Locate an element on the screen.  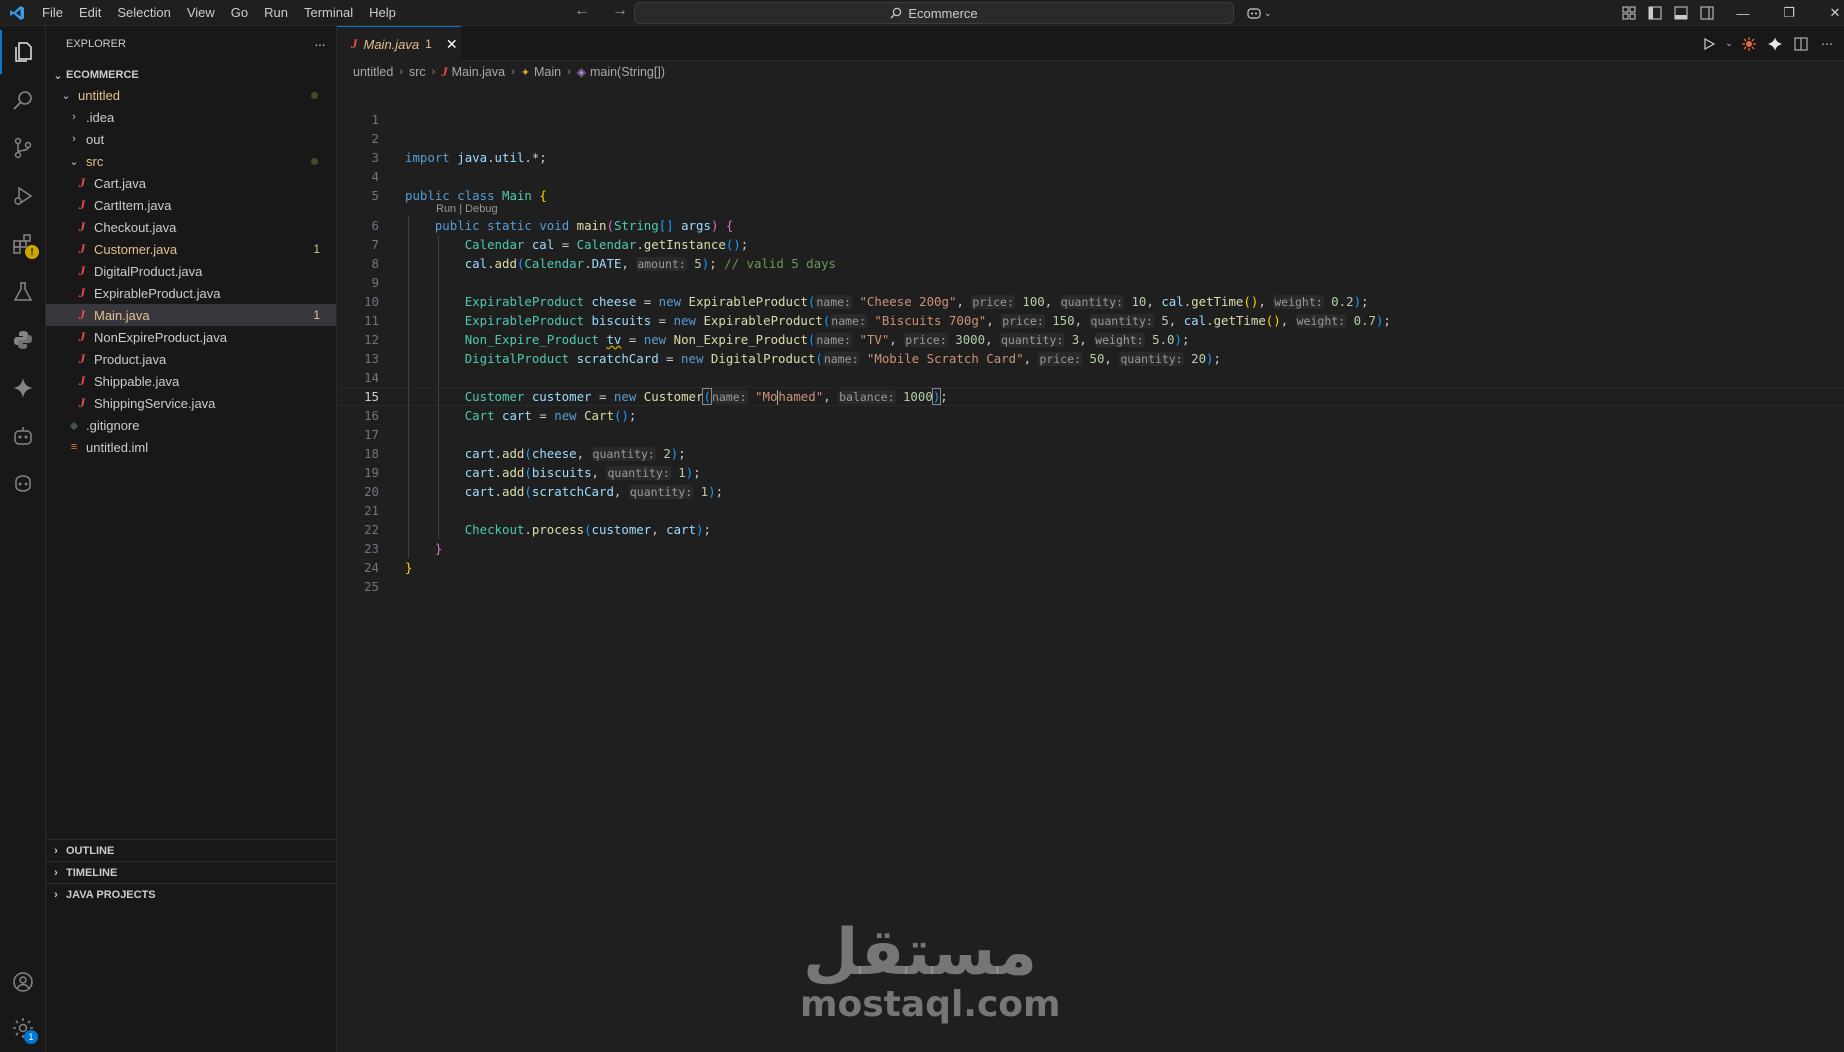
tree-item: J Cart.java is located at coordinates (191, 183).